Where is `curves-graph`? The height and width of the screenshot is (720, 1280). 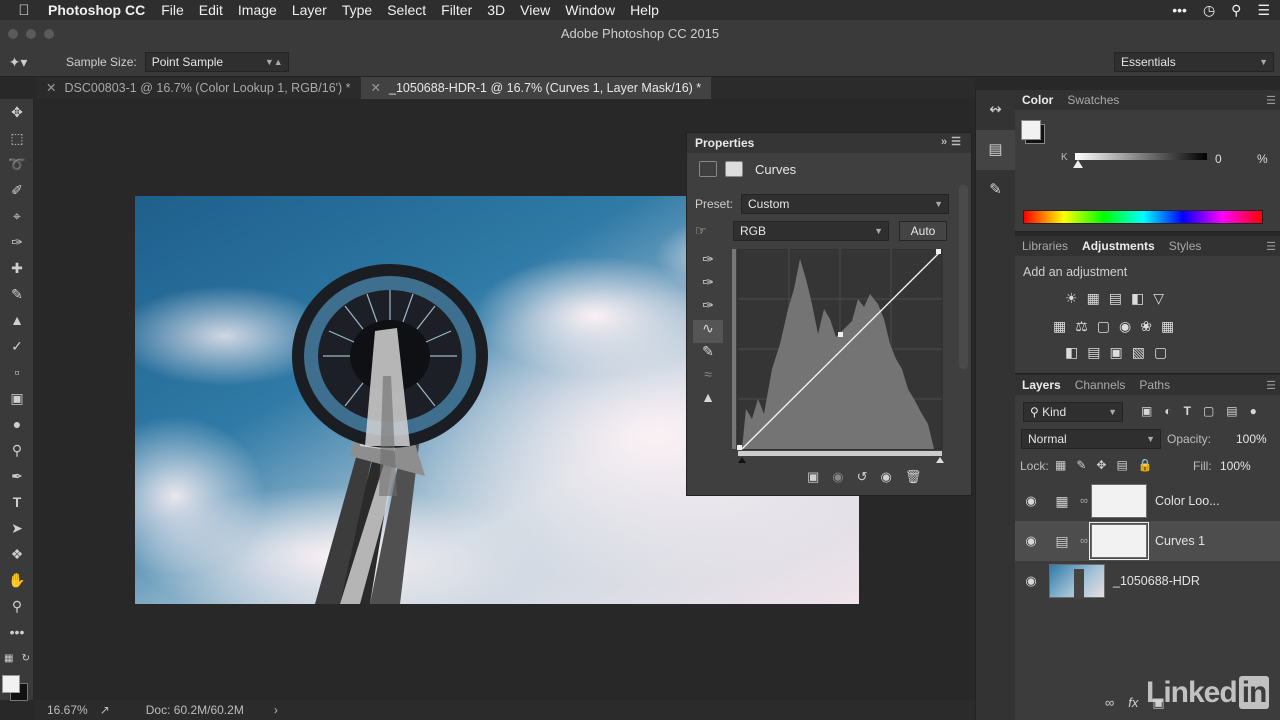 curves-graph is located at coordinates (839, 356).